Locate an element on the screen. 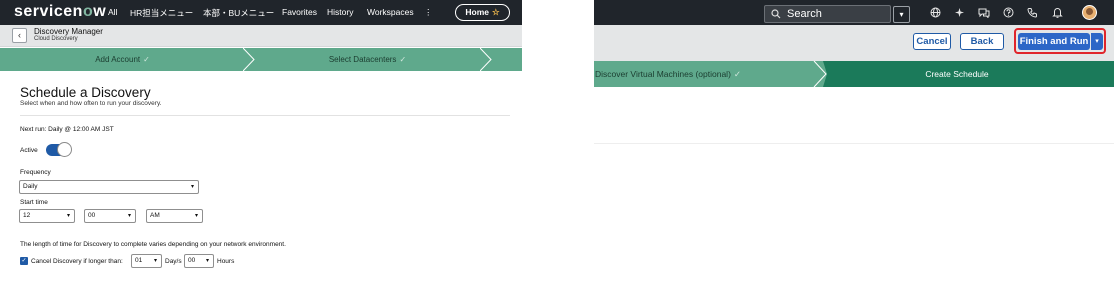  start-minute-select: 00 ▾ is located at coordinates (110, 216).